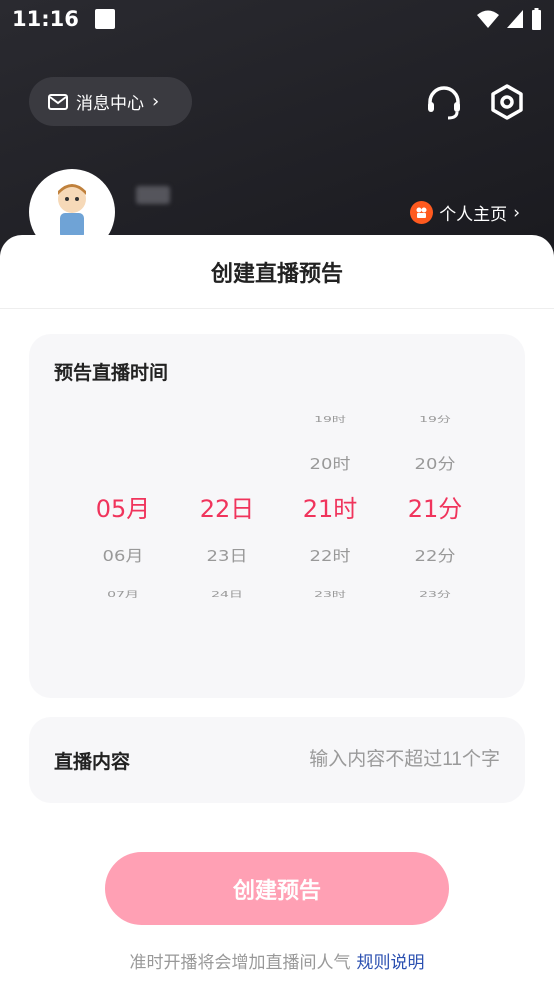  I want to click on content-label: 直播内容, so click(92, 761).